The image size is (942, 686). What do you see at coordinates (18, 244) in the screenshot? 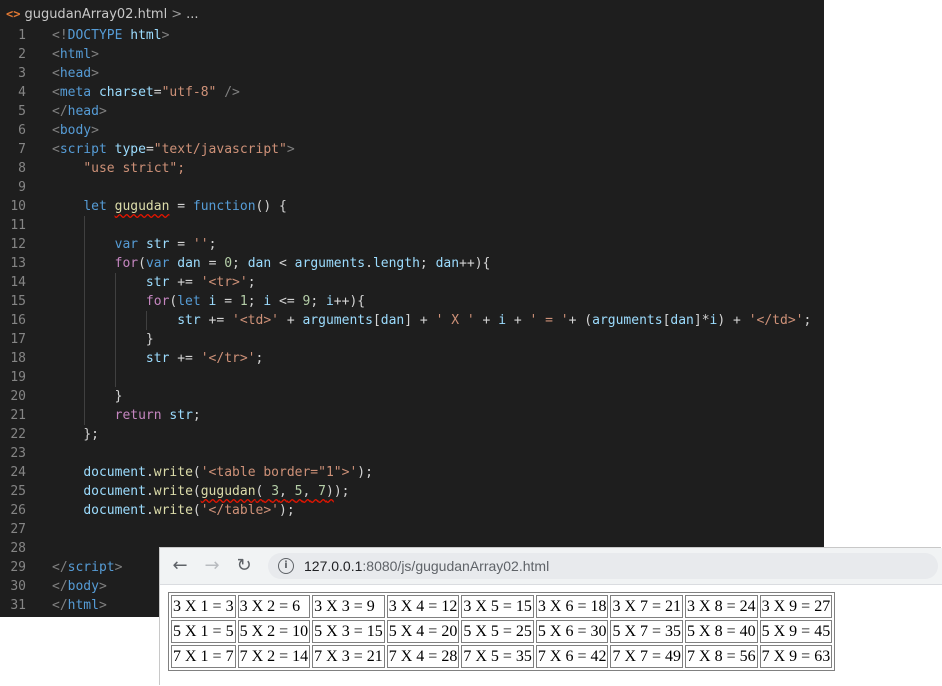
I see `line-number: 12` at bounding box center [18, 244].